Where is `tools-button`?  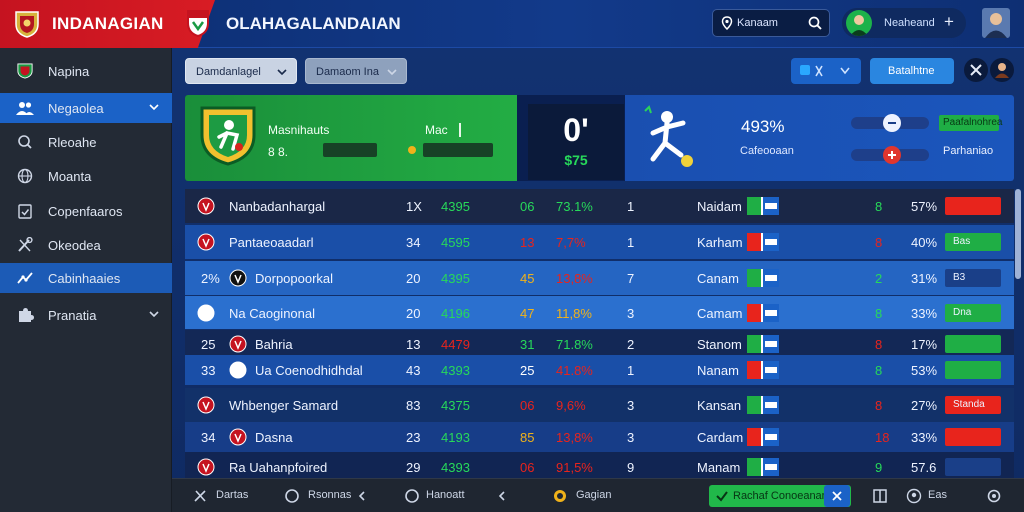 tools-button is located at coordinates (976, 70).